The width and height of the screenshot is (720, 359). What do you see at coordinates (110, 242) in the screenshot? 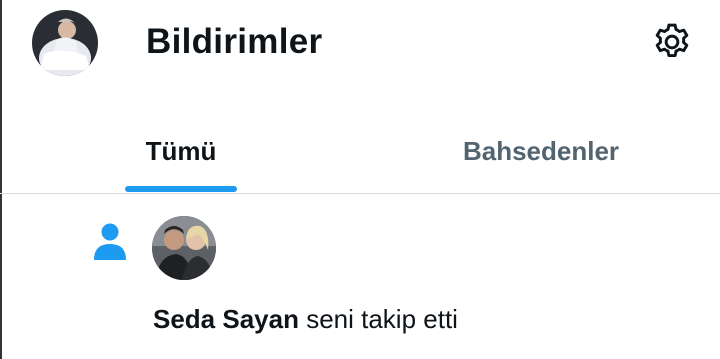
I see `person-icon` at bounding box center [110, 242].